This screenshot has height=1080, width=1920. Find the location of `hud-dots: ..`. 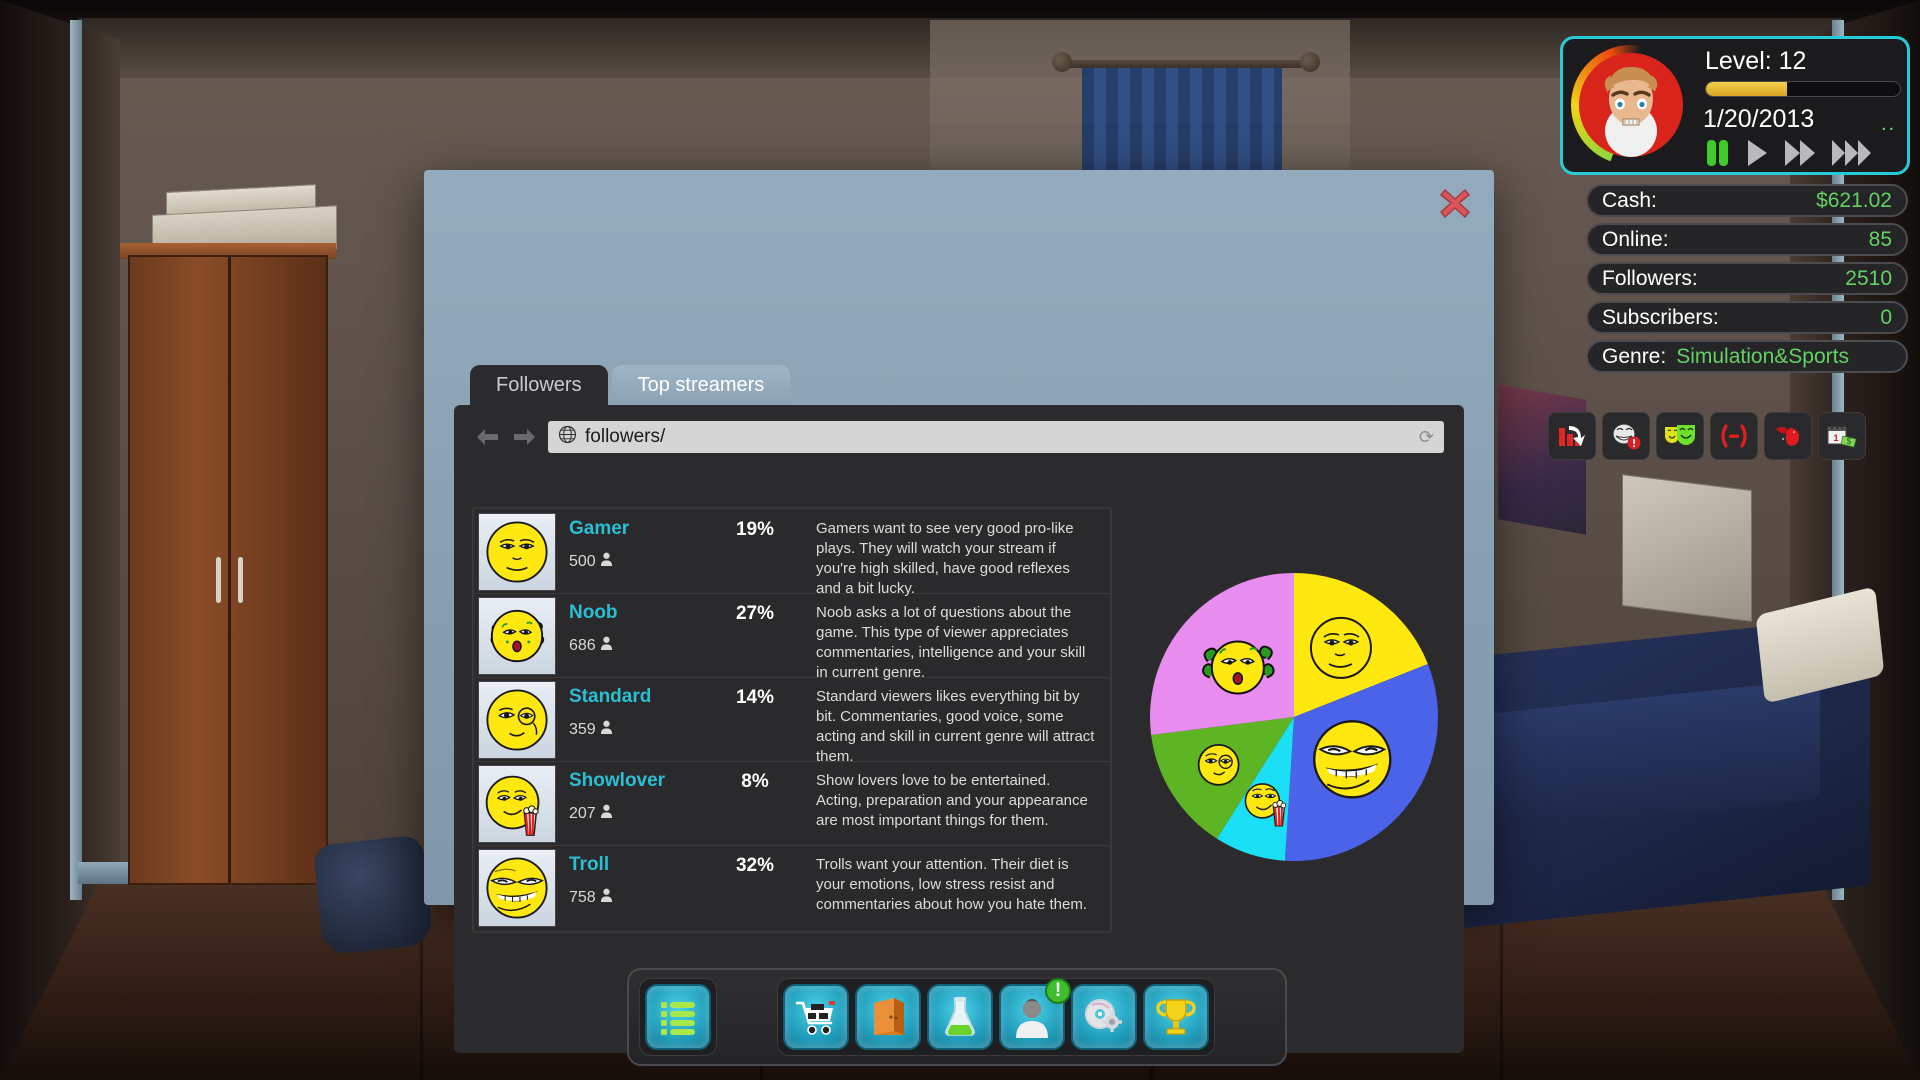

hud-dots: .. is located at coordinates (1889, 124).